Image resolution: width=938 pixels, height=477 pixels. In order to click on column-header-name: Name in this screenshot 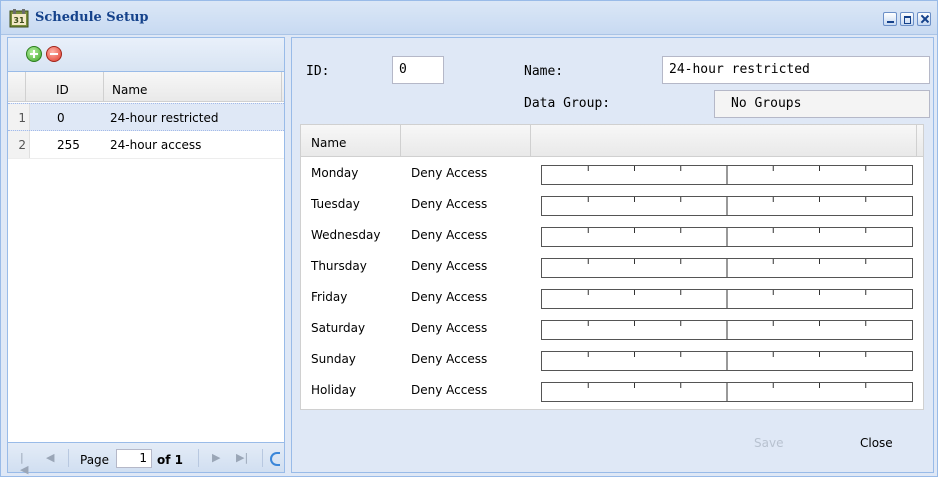, I will do `click(193, 87)`.